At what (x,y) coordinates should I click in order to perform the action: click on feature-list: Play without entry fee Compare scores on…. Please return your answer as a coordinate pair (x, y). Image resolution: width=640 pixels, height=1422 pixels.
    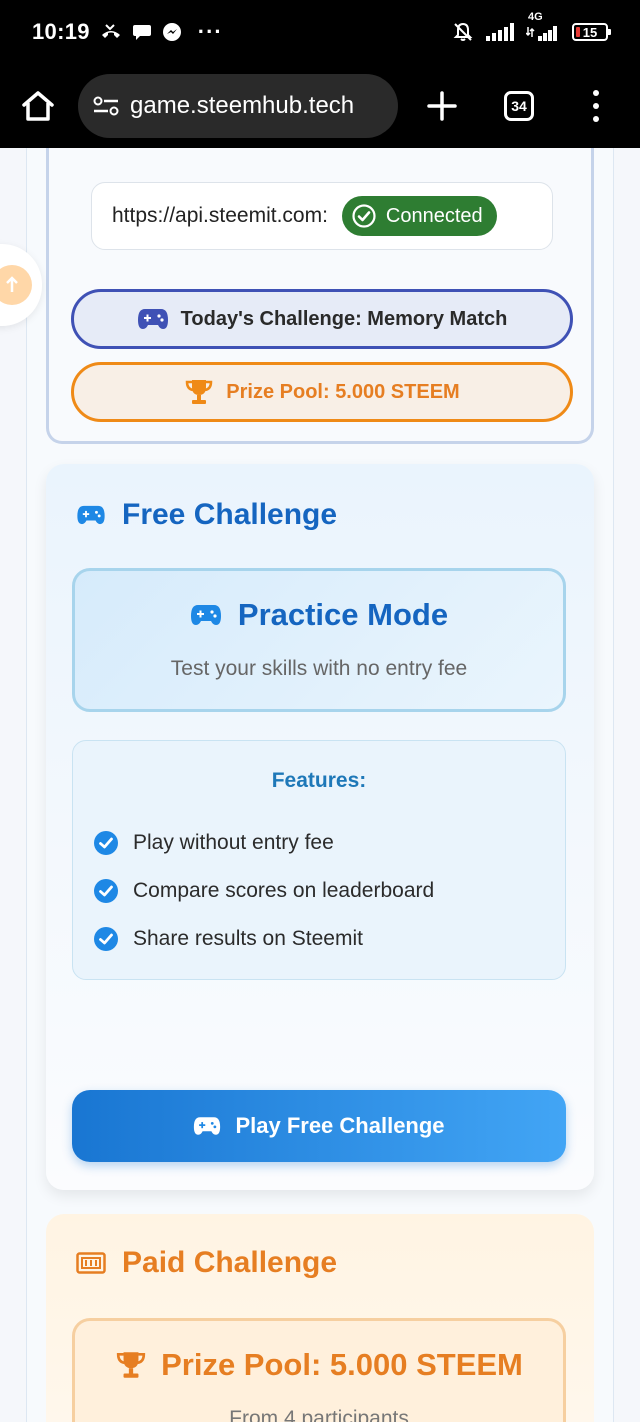
    Looking at the image, I should click on (263, 891).